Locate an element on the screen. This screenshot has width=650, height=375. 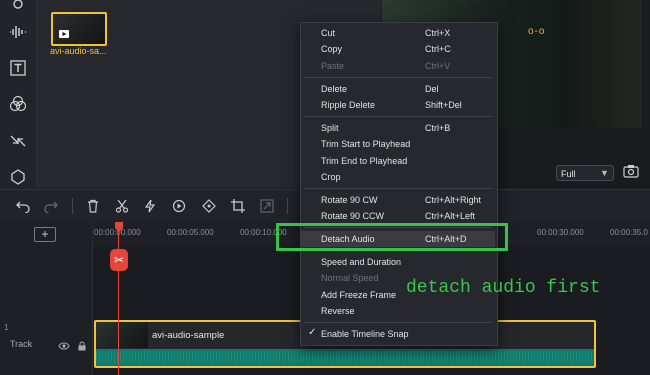
text-icon is located at coordinates (18, 68).